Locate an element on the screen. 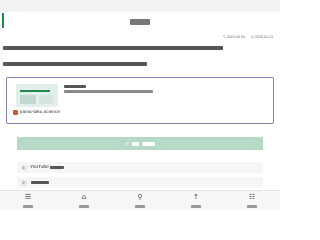 The image size is (320, 240). toc-item-label is located at coordinates (40, 182).